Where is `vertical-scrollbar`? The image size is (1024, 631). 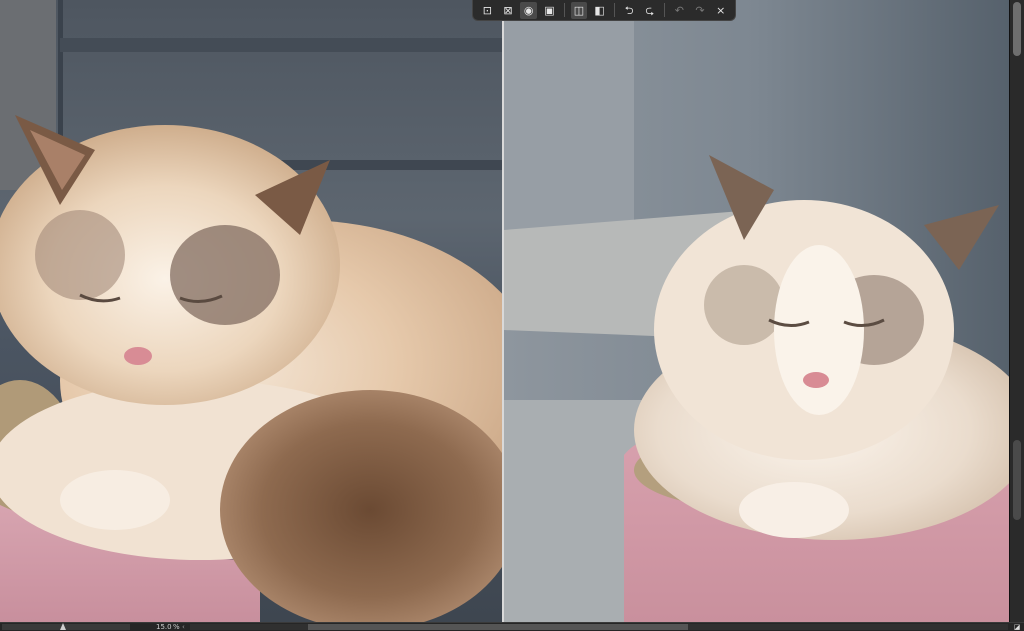 vertical-scrollbar is located at coordinates (1016, 311).